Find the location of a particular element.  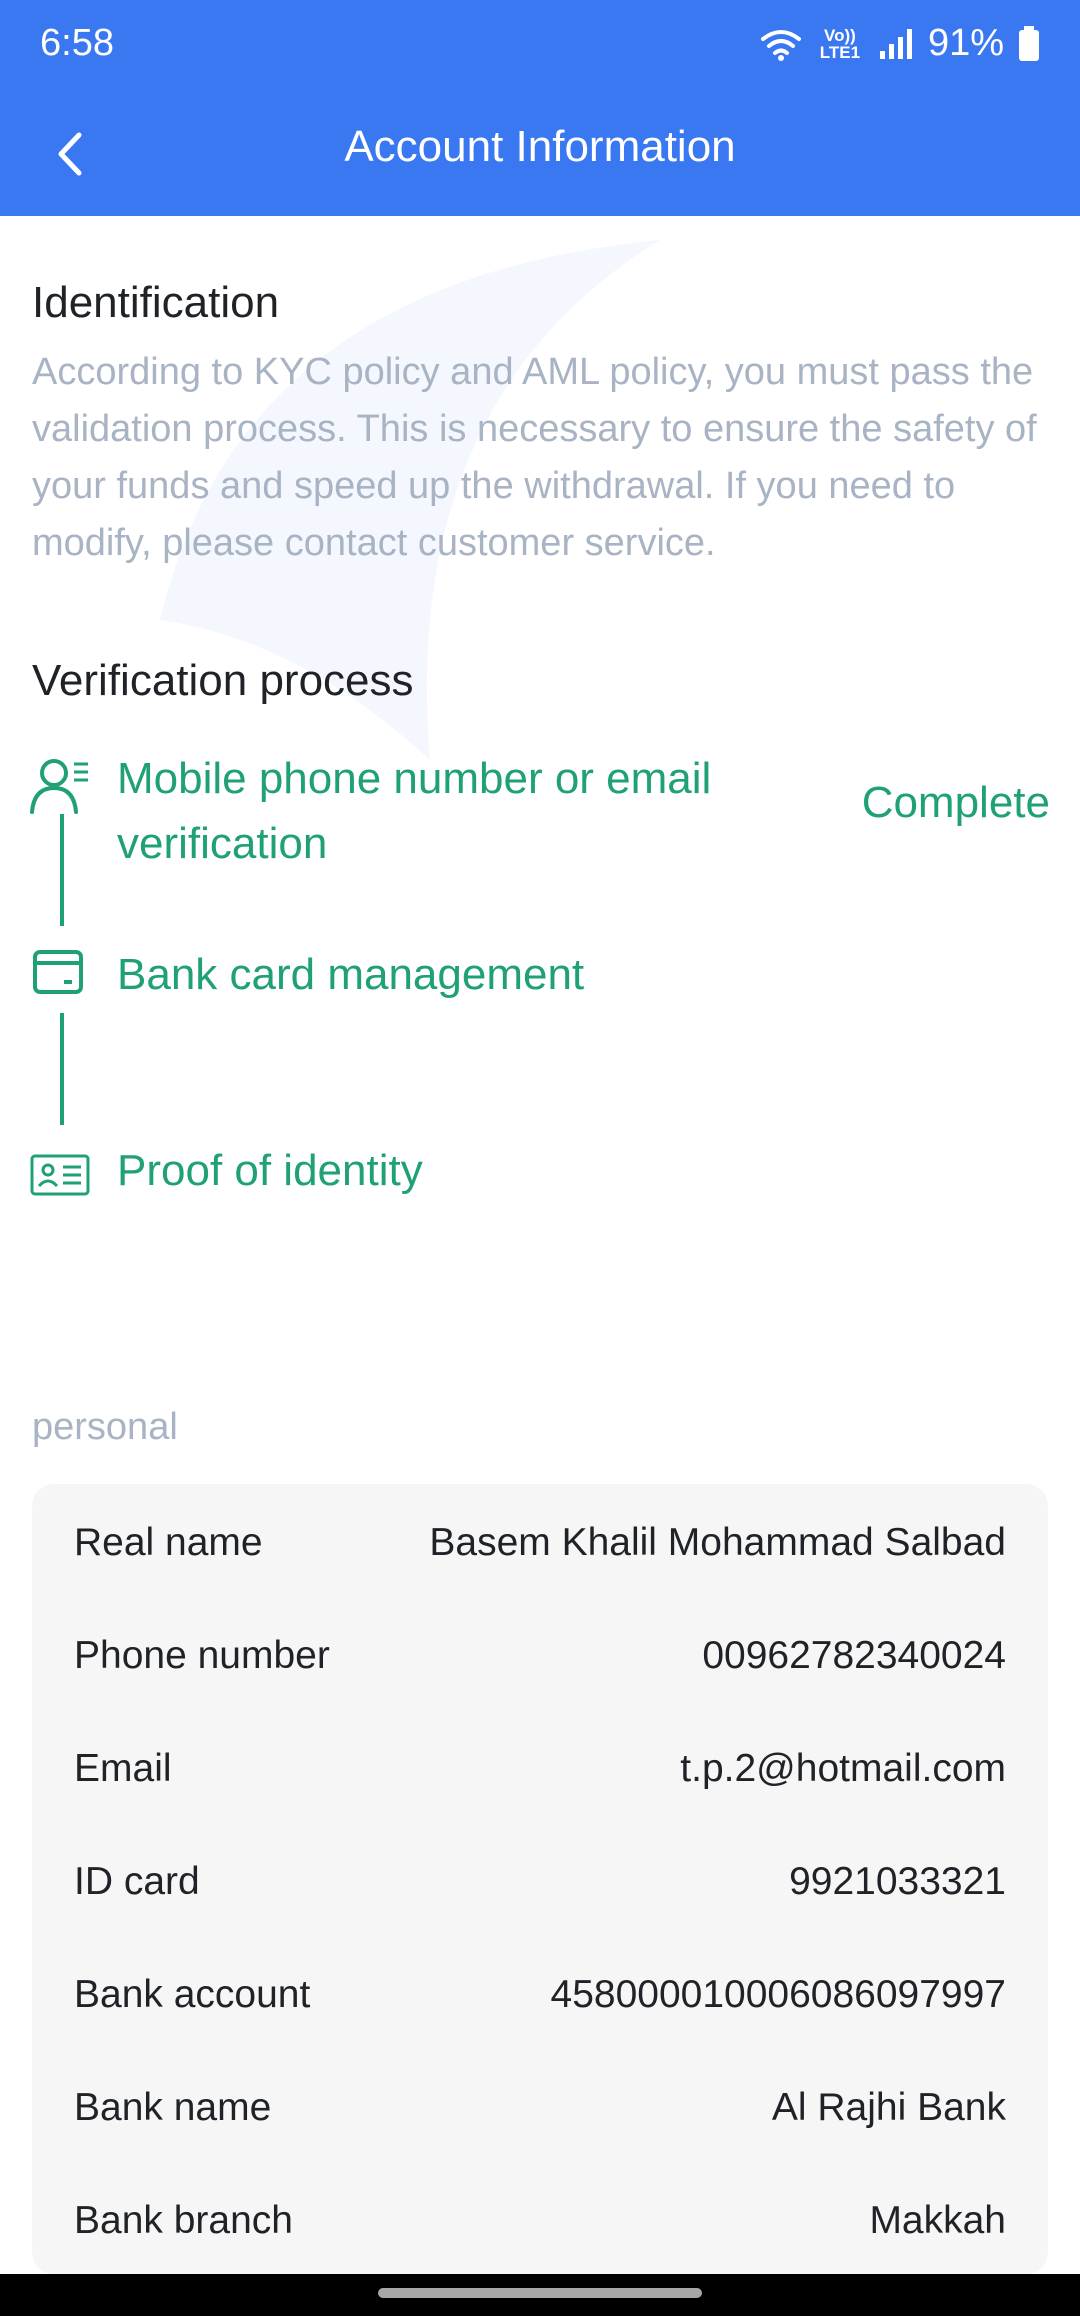

row-label: ID card is located at coordinates (137, 1881).